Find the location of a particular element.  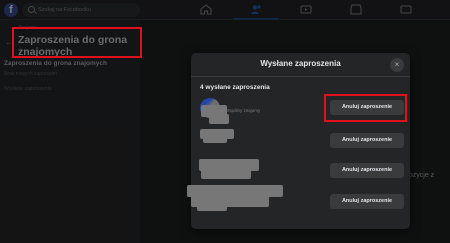

close-icon: × is located at coordinates (397, 65).